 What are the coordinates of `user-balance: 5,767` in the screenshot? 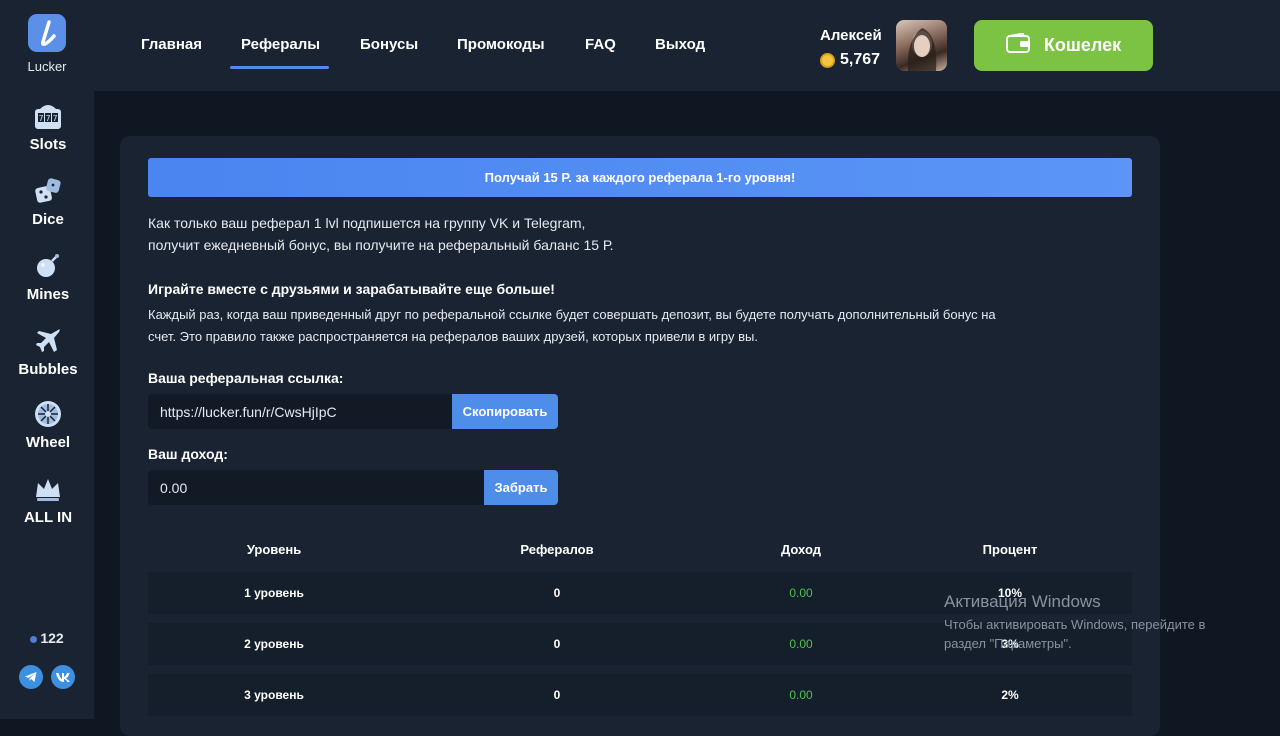 It's located at (850, 60).